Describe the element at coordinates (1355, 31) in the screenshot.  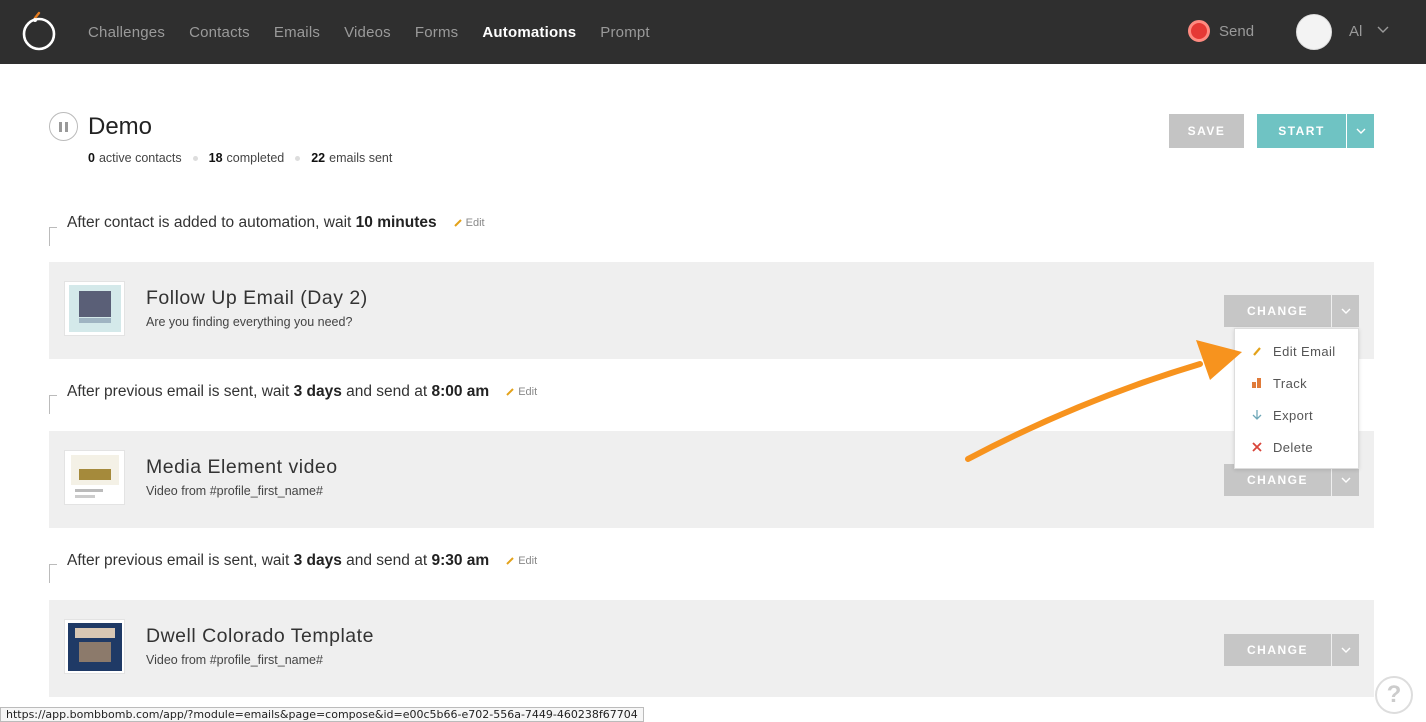
I see `user-name: Al` at that location.